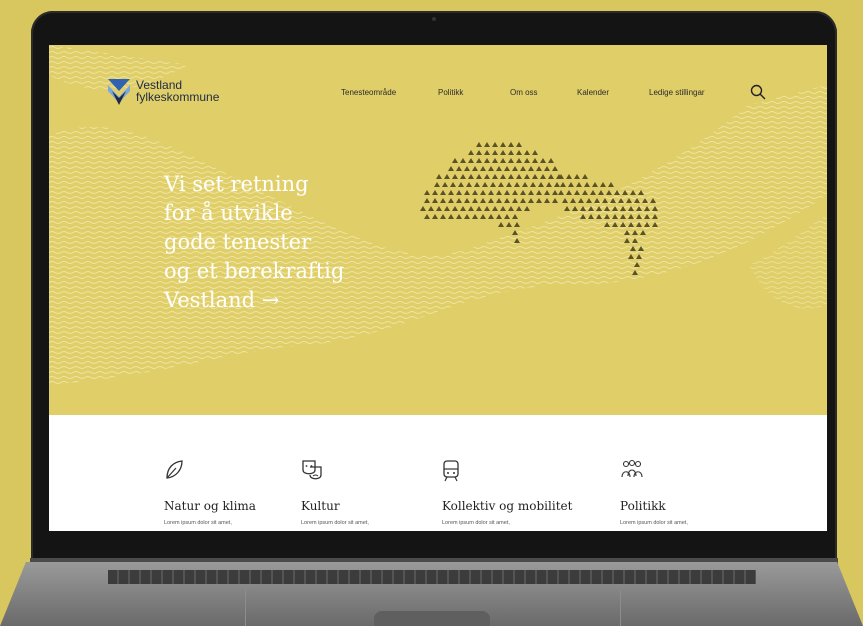  Describe the element at coordinates (163, 91) in the screenshot. I see `site-logo: Vestland fylkeskommune` at that location.